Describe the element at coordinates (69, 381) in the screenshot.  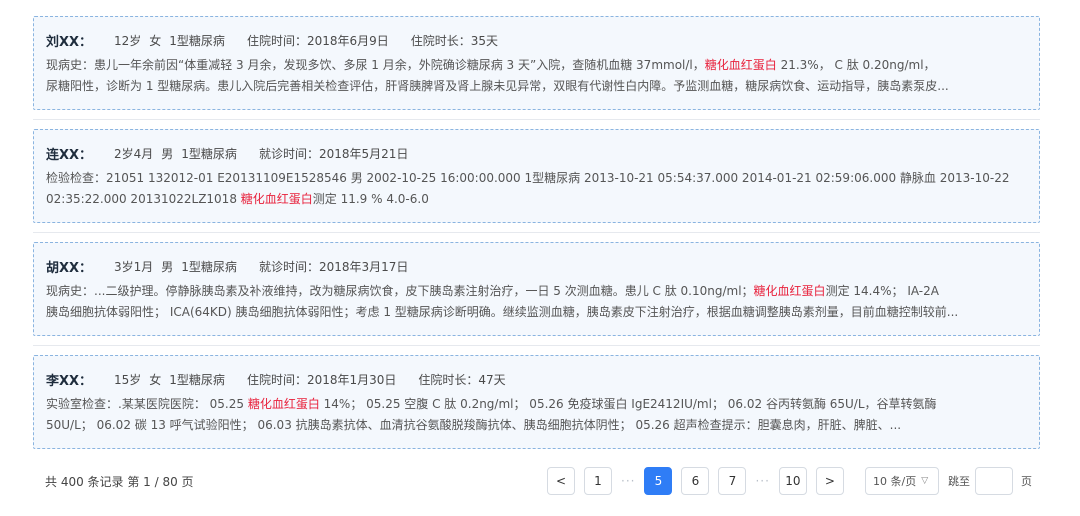
I see `patient-name: 李XX：` at that location.